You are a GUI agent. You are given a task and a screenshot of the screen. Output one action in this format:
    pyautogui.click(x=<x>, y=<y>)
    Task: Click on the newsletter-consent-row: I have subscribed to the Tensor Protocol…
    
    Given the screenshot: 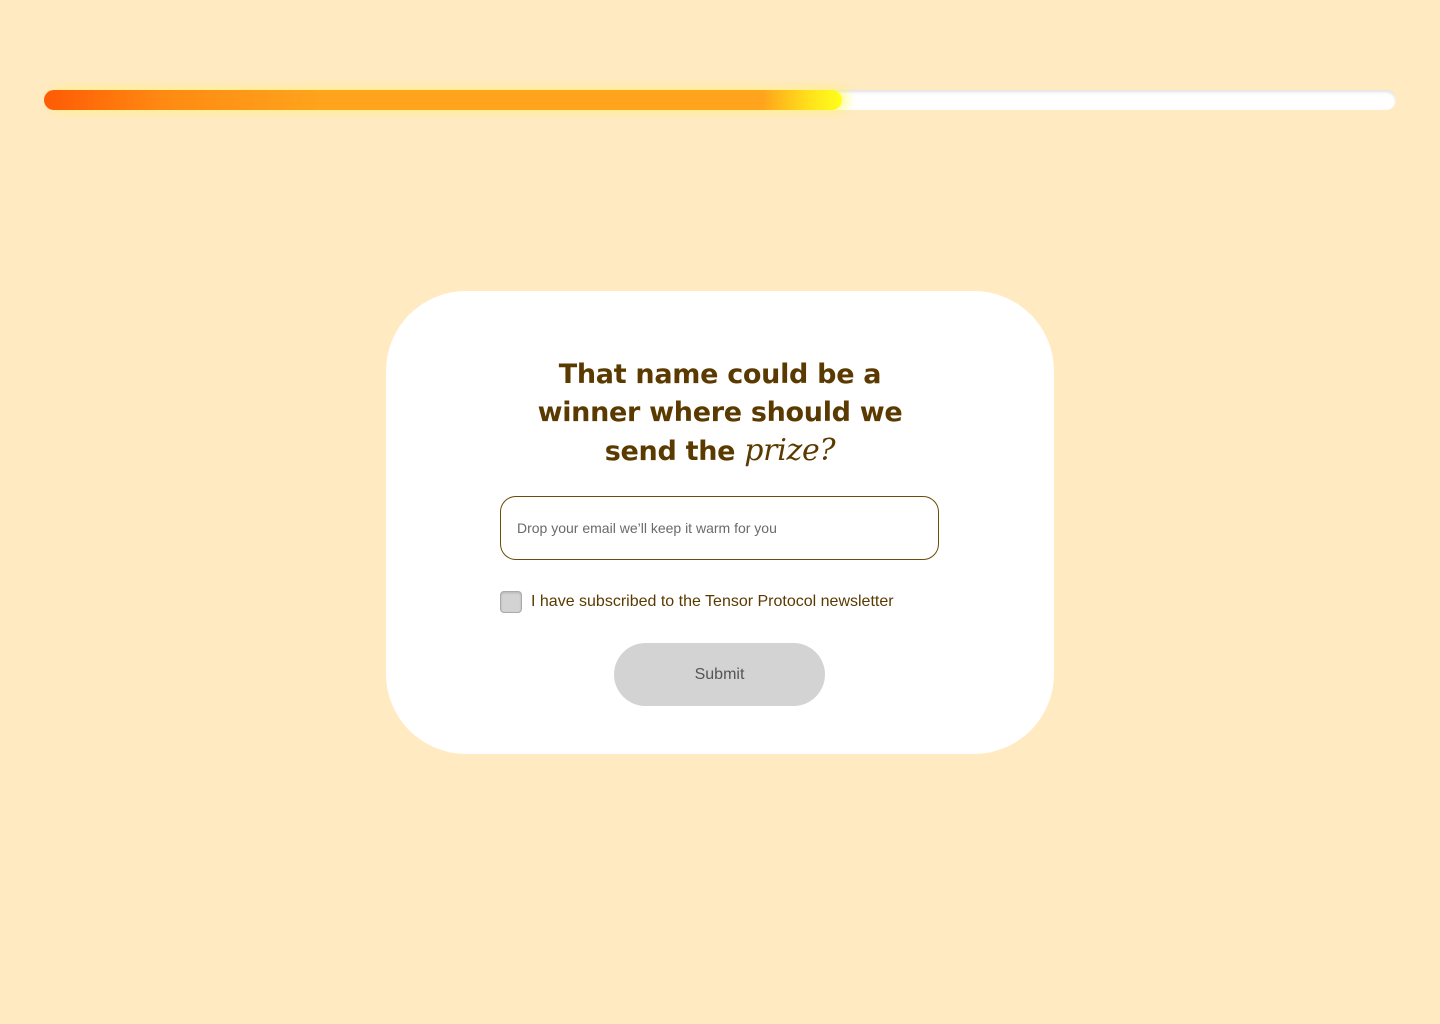 What is the action you would take?
    pyautogui.click(x=697, y=601)
    